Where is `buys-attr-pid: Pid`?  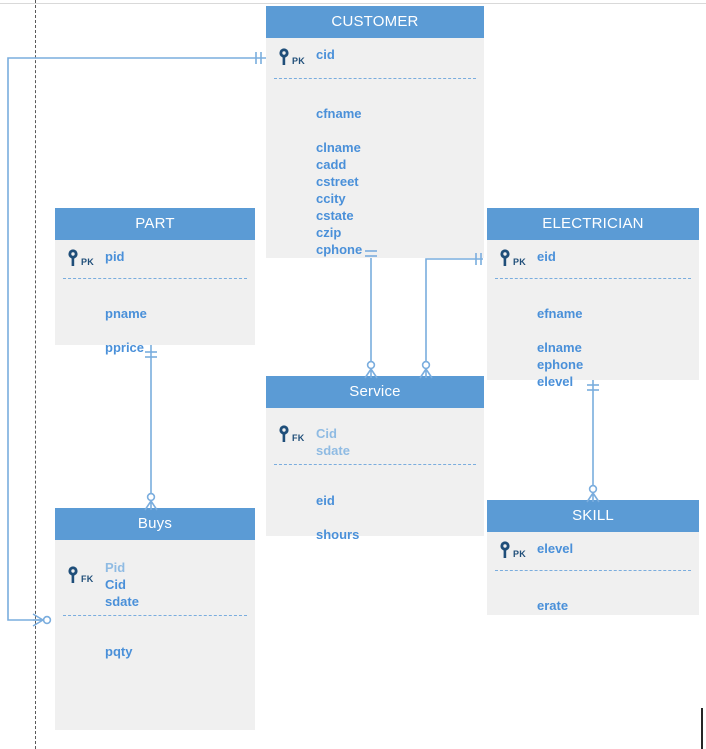
buys-attr-pid: Pid is located at coordinates (115, 567).